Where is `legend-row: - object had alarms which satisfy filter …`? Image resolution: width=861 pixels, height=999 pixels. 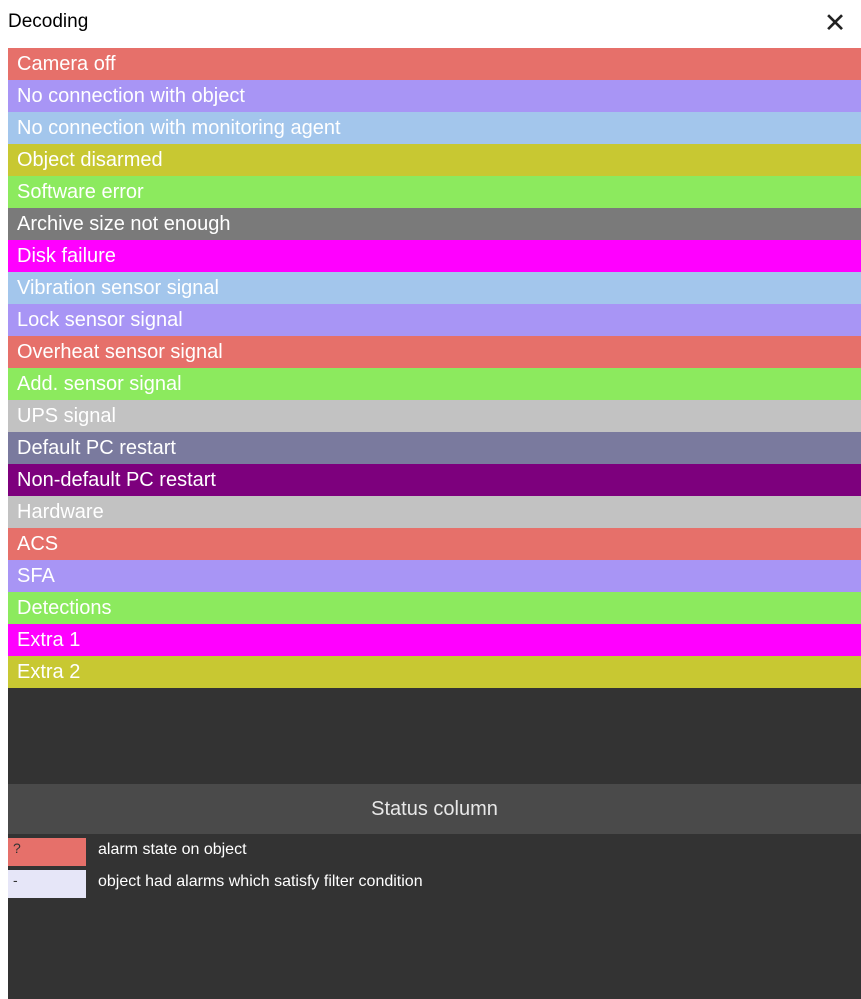 legend-row: - object had alarms which satisfy filter … is located at coordinates (434, 882).